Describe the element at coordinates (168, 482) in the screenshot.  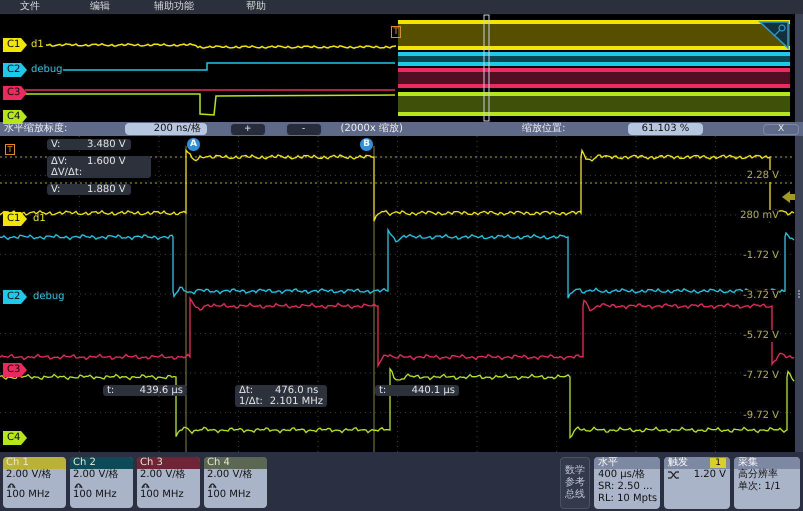
I see `channel-card: Ch 3 2.00 V/格 100 MHz` at that location.